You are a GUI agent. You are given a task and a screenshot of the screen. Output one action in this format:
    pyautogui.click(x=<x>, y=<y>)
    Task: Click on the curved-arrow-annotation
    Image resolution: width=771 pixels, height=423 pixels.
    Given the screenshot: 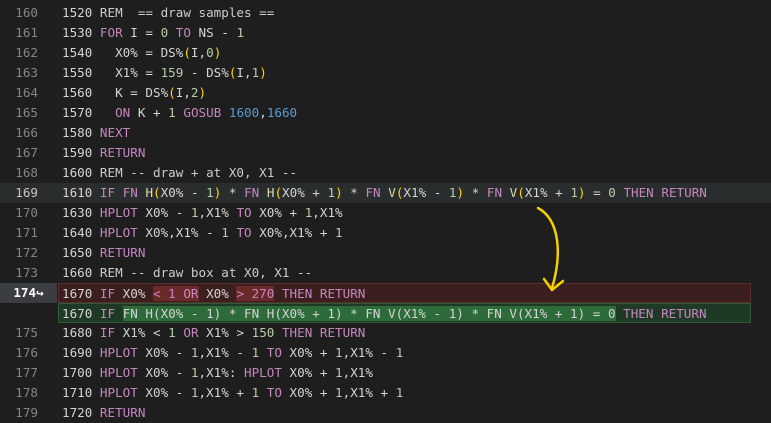 What is the action you would take?
    pyautogui.click(x=550, y=249)
    